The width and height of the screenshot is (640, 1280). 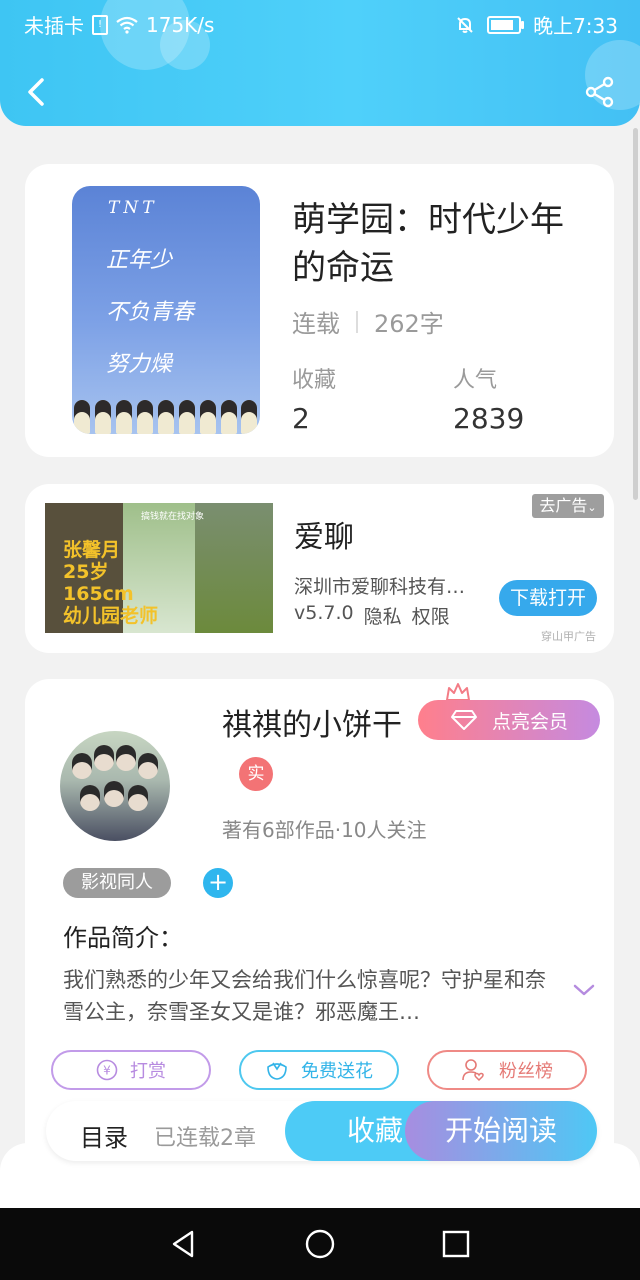 What do you see at coordinates (127, 25) in the screenshot?
I see `wifi-icon` at bounding box center [127, 25].